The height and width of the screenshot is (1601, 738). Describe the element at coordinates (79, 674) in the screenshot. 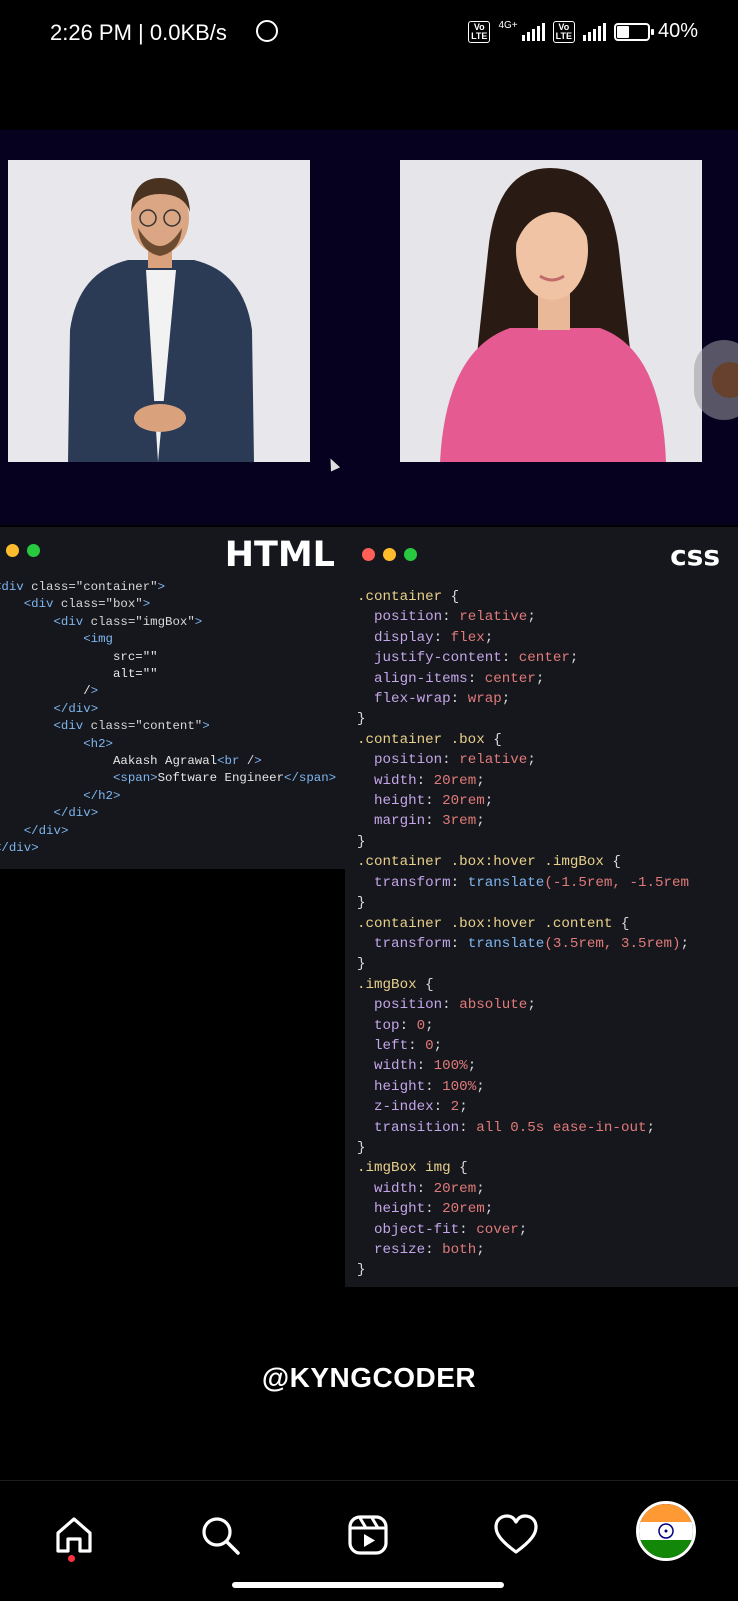

I see `html-code-line: alt=""` at that location.